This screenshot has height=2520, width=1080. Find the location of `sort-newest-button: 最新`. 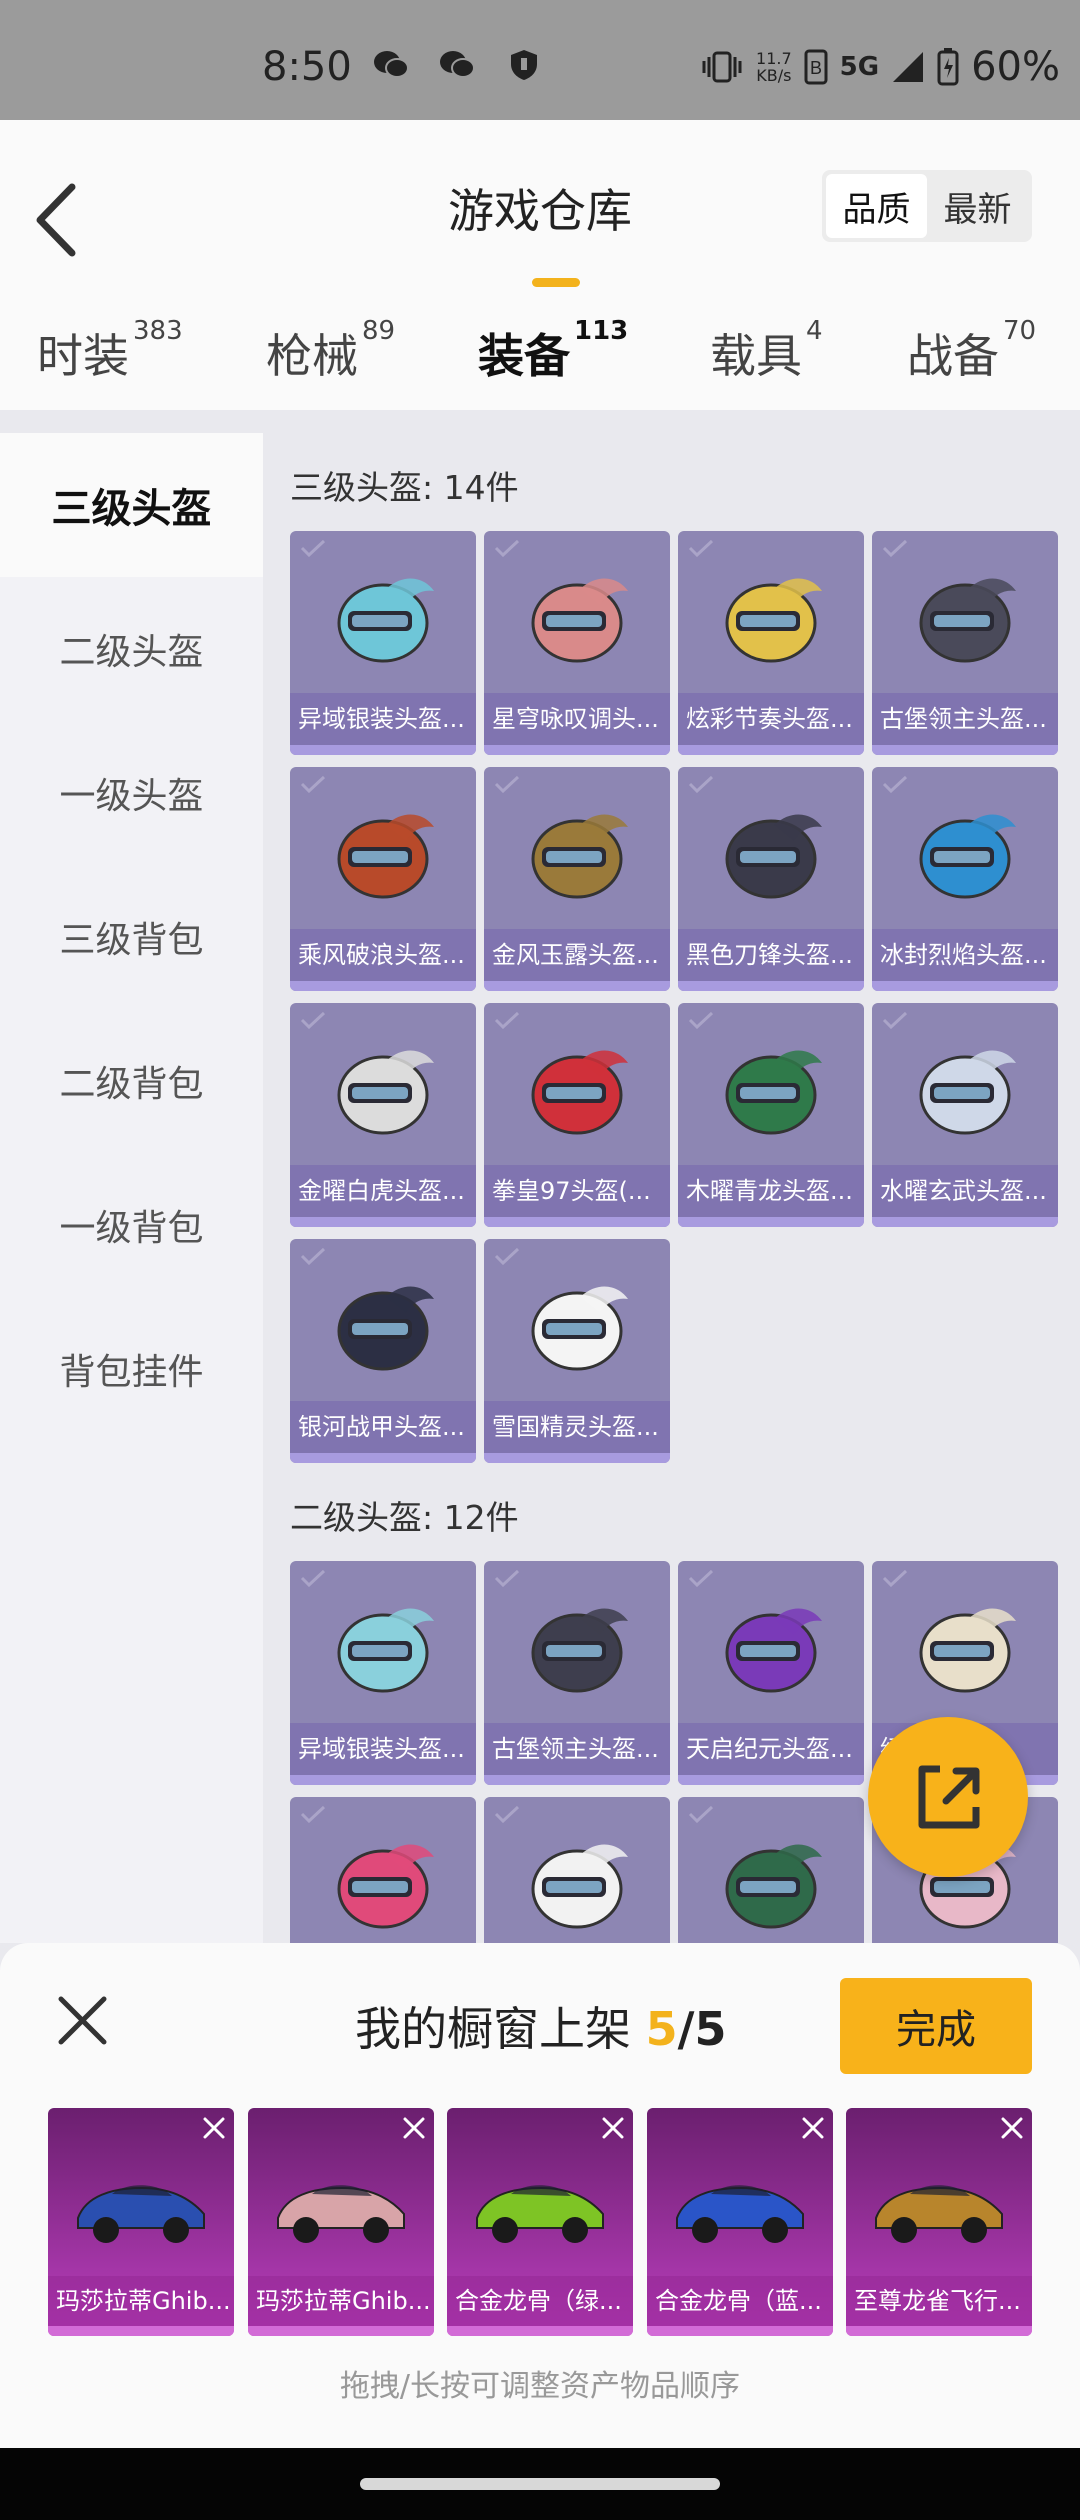

sort-newest-button: 最新 is located at coordinates (977, 206).